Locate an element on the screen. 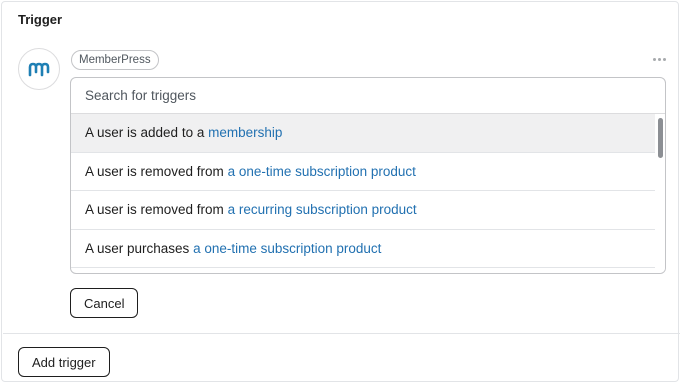 The width and height of the screenshot is (680, 383). search-box is located at coordinates (368, 96).